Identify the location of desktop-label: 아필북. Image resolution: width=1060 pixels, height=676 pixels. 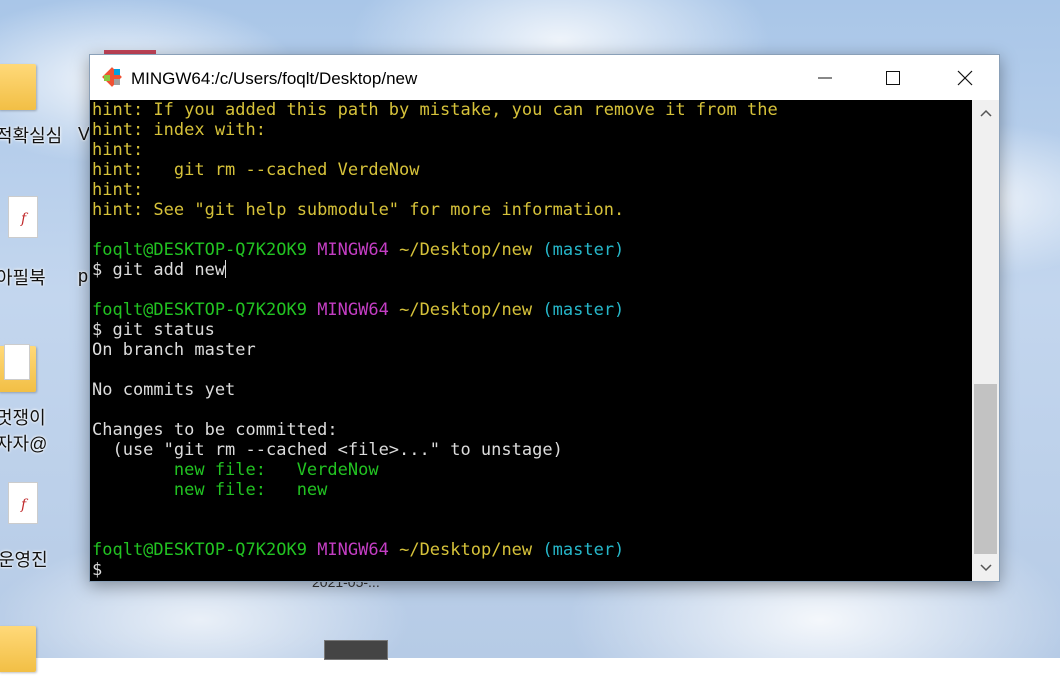
(23, 277).